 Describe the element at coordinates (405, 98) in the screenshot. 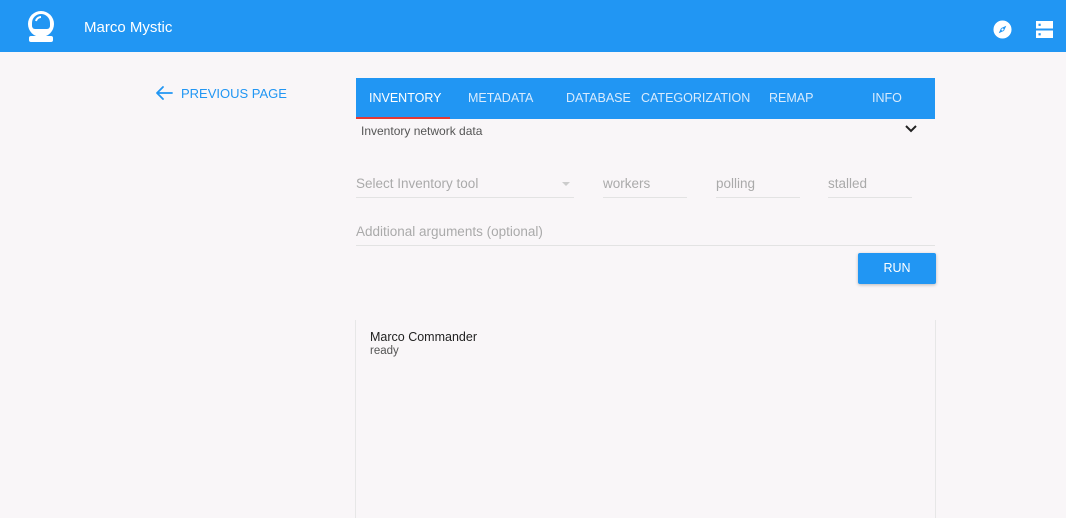

I see `tab-inventory: INVENTORY` at that location.